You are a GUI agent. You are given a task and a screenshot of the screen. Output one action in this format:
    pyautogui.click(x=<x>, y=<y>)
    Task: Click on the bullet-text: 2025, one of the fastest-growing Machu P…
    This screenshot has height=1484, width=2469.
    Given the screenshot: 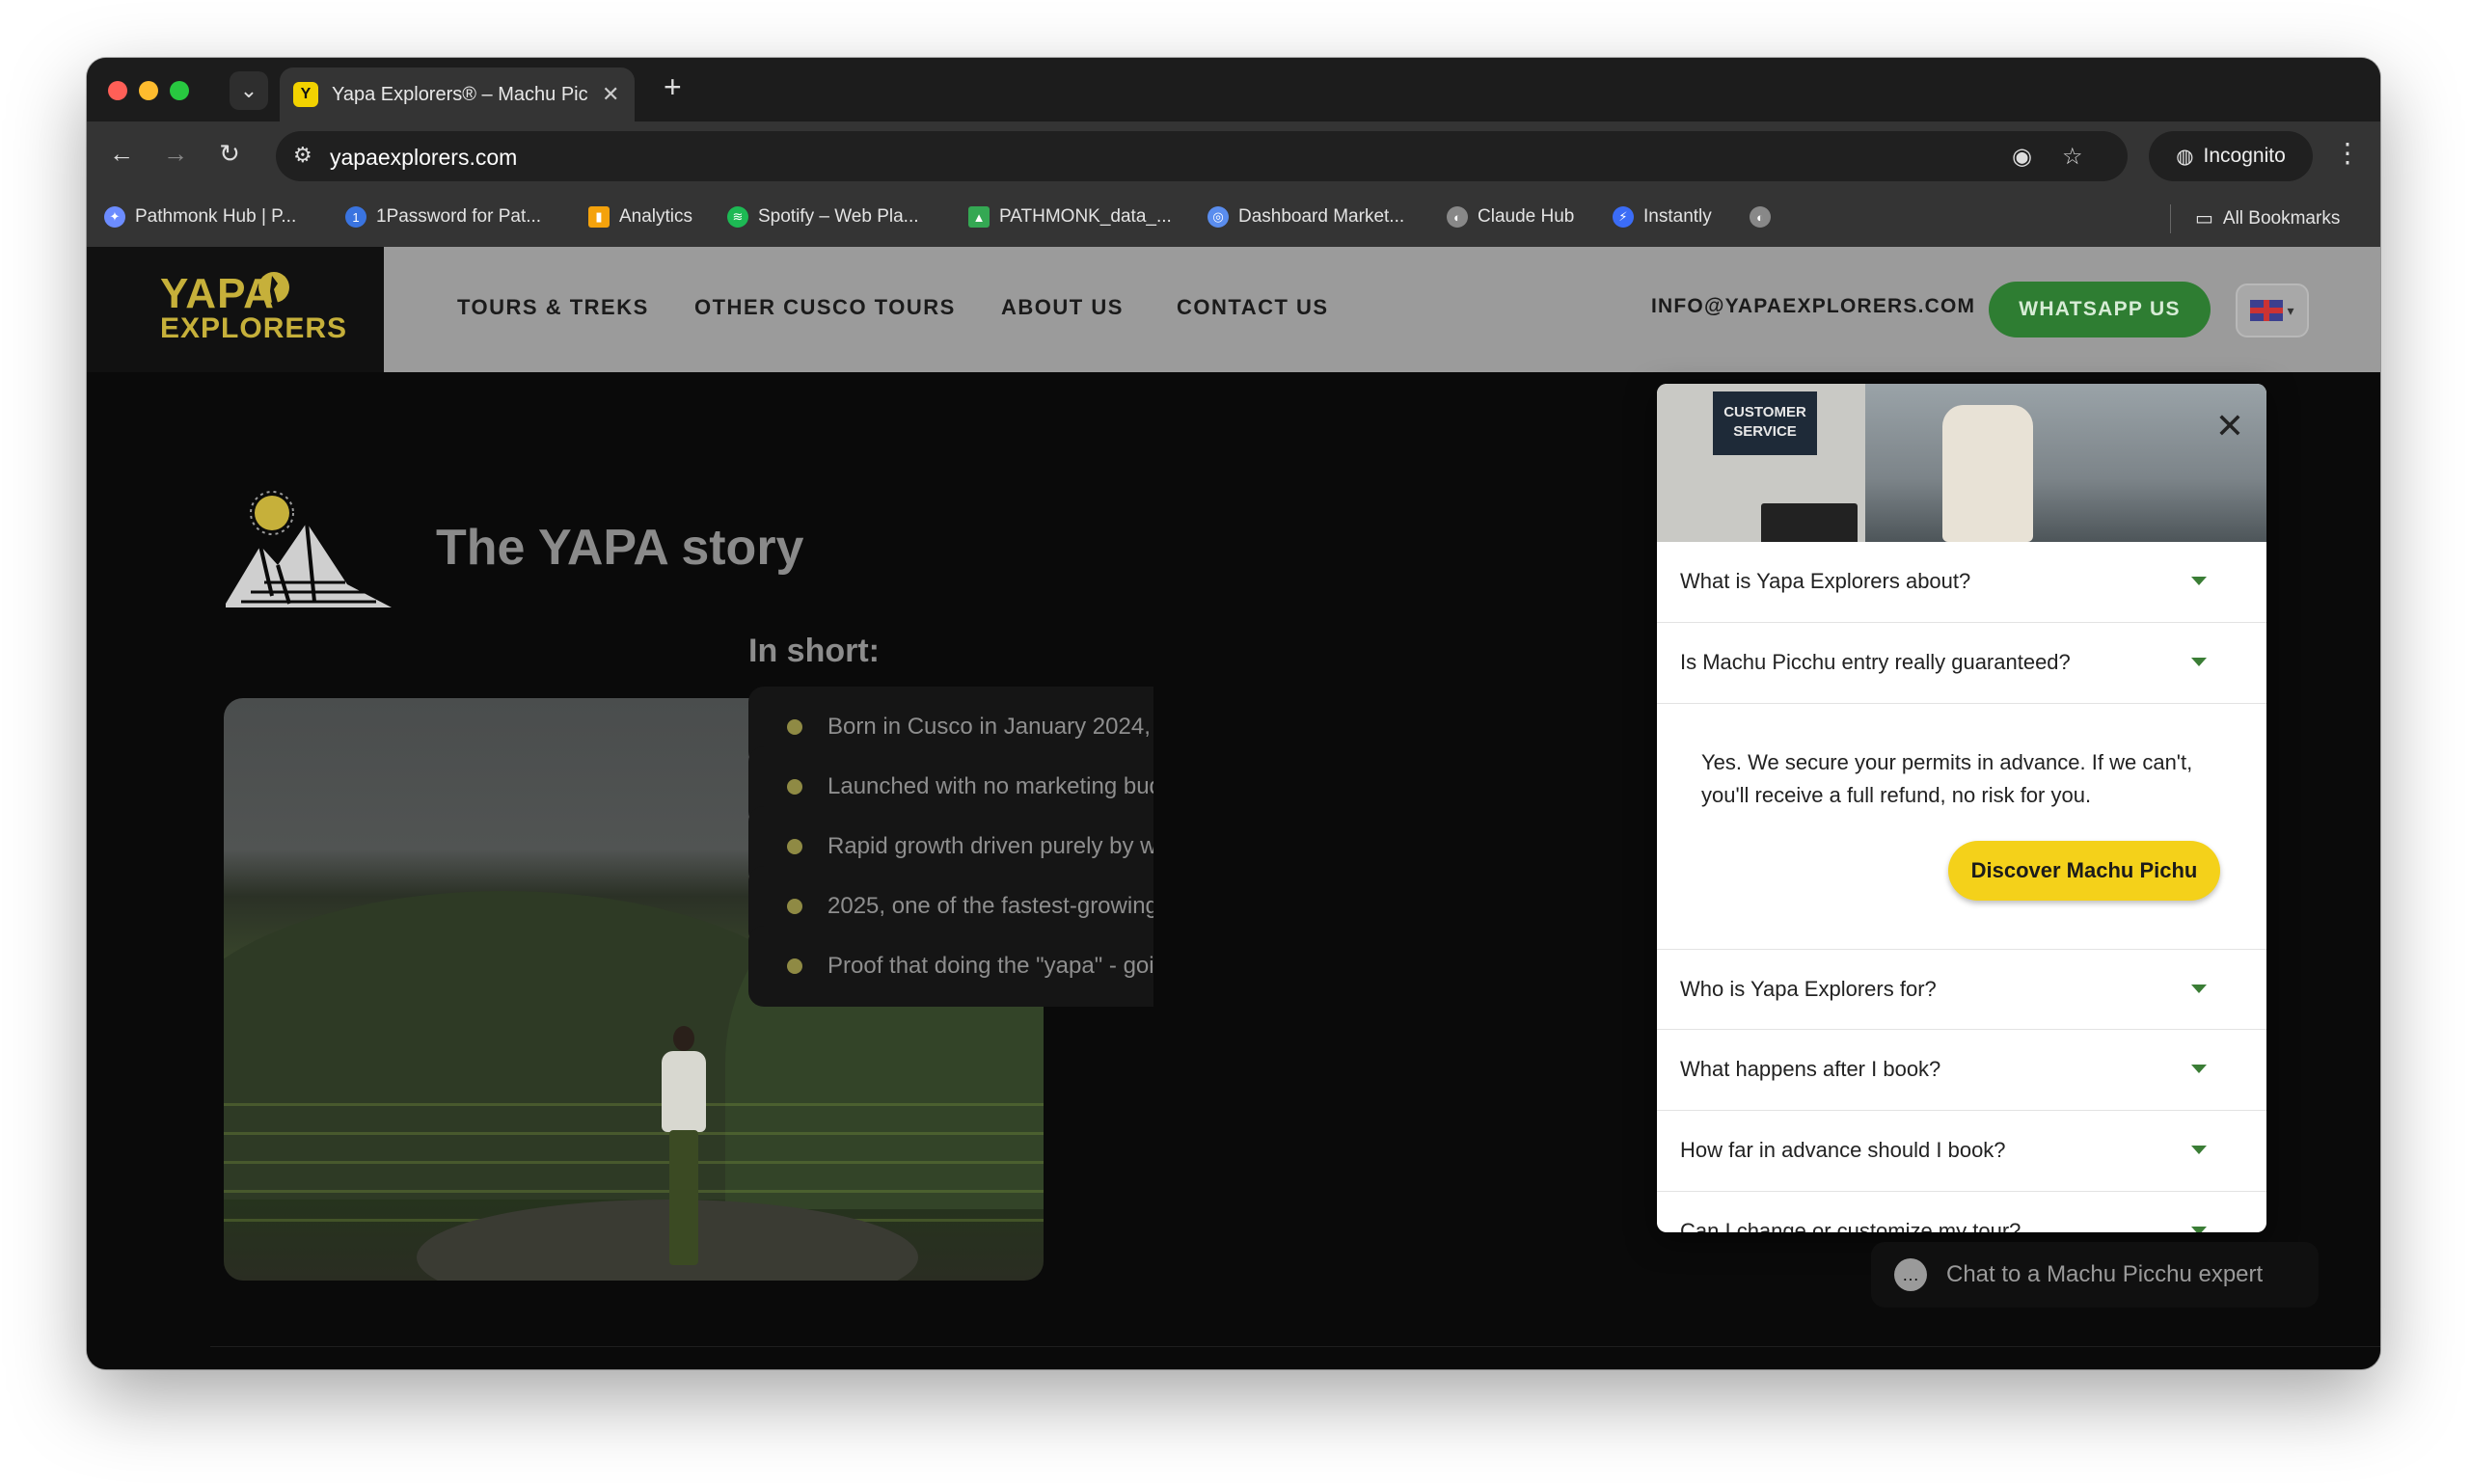 What is the action you would take?
    pyautogui.click(x=991, y=906)
    